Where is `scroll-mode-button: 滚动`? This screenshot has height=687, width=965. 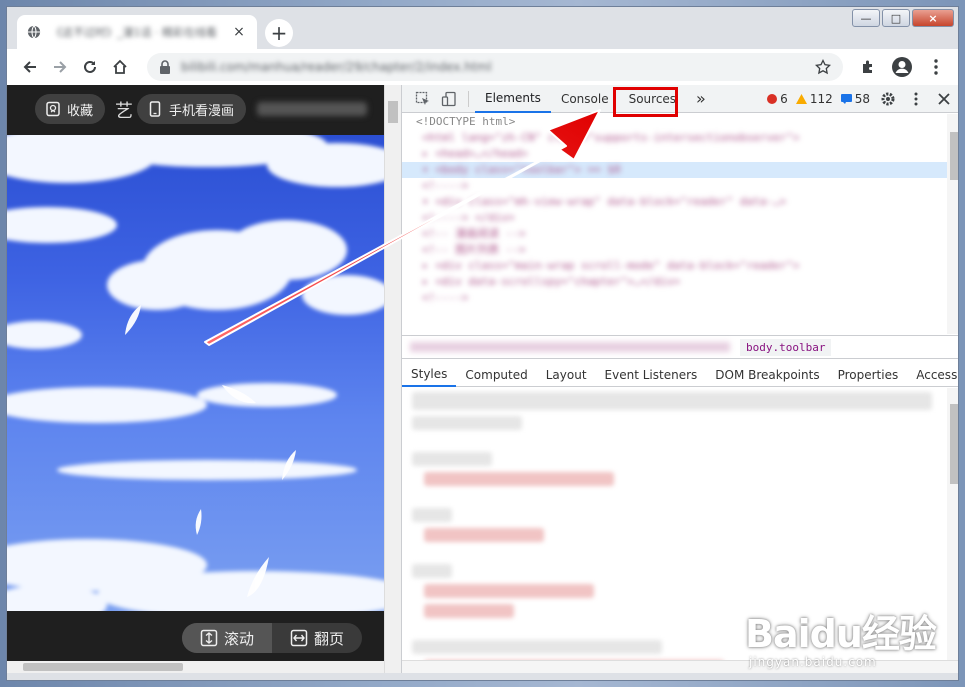
scroll-mode-button: 滚动 is located at coordinates (227, 638).